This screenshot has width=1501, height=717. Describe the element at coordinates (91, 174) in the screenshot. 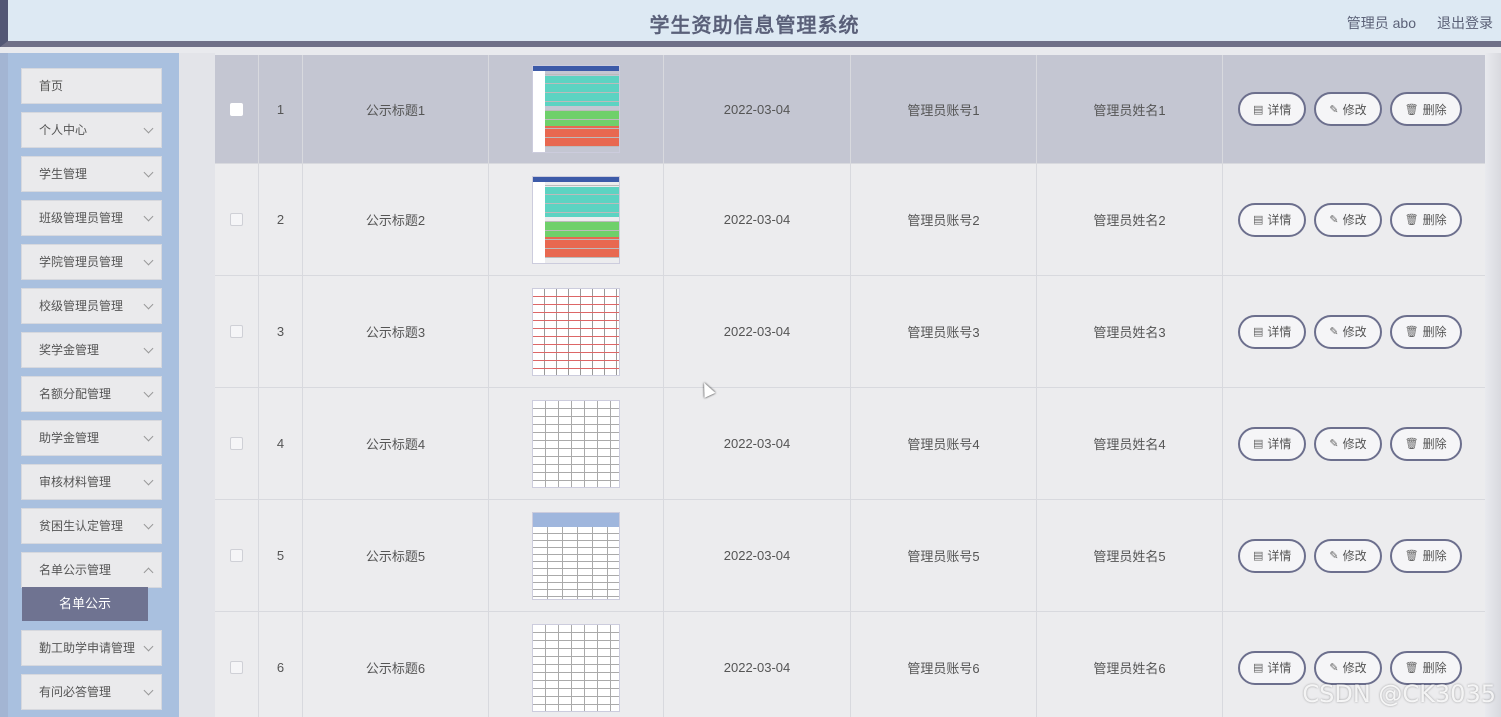

I see `sidebar-item-students: 学生管理` at that location.